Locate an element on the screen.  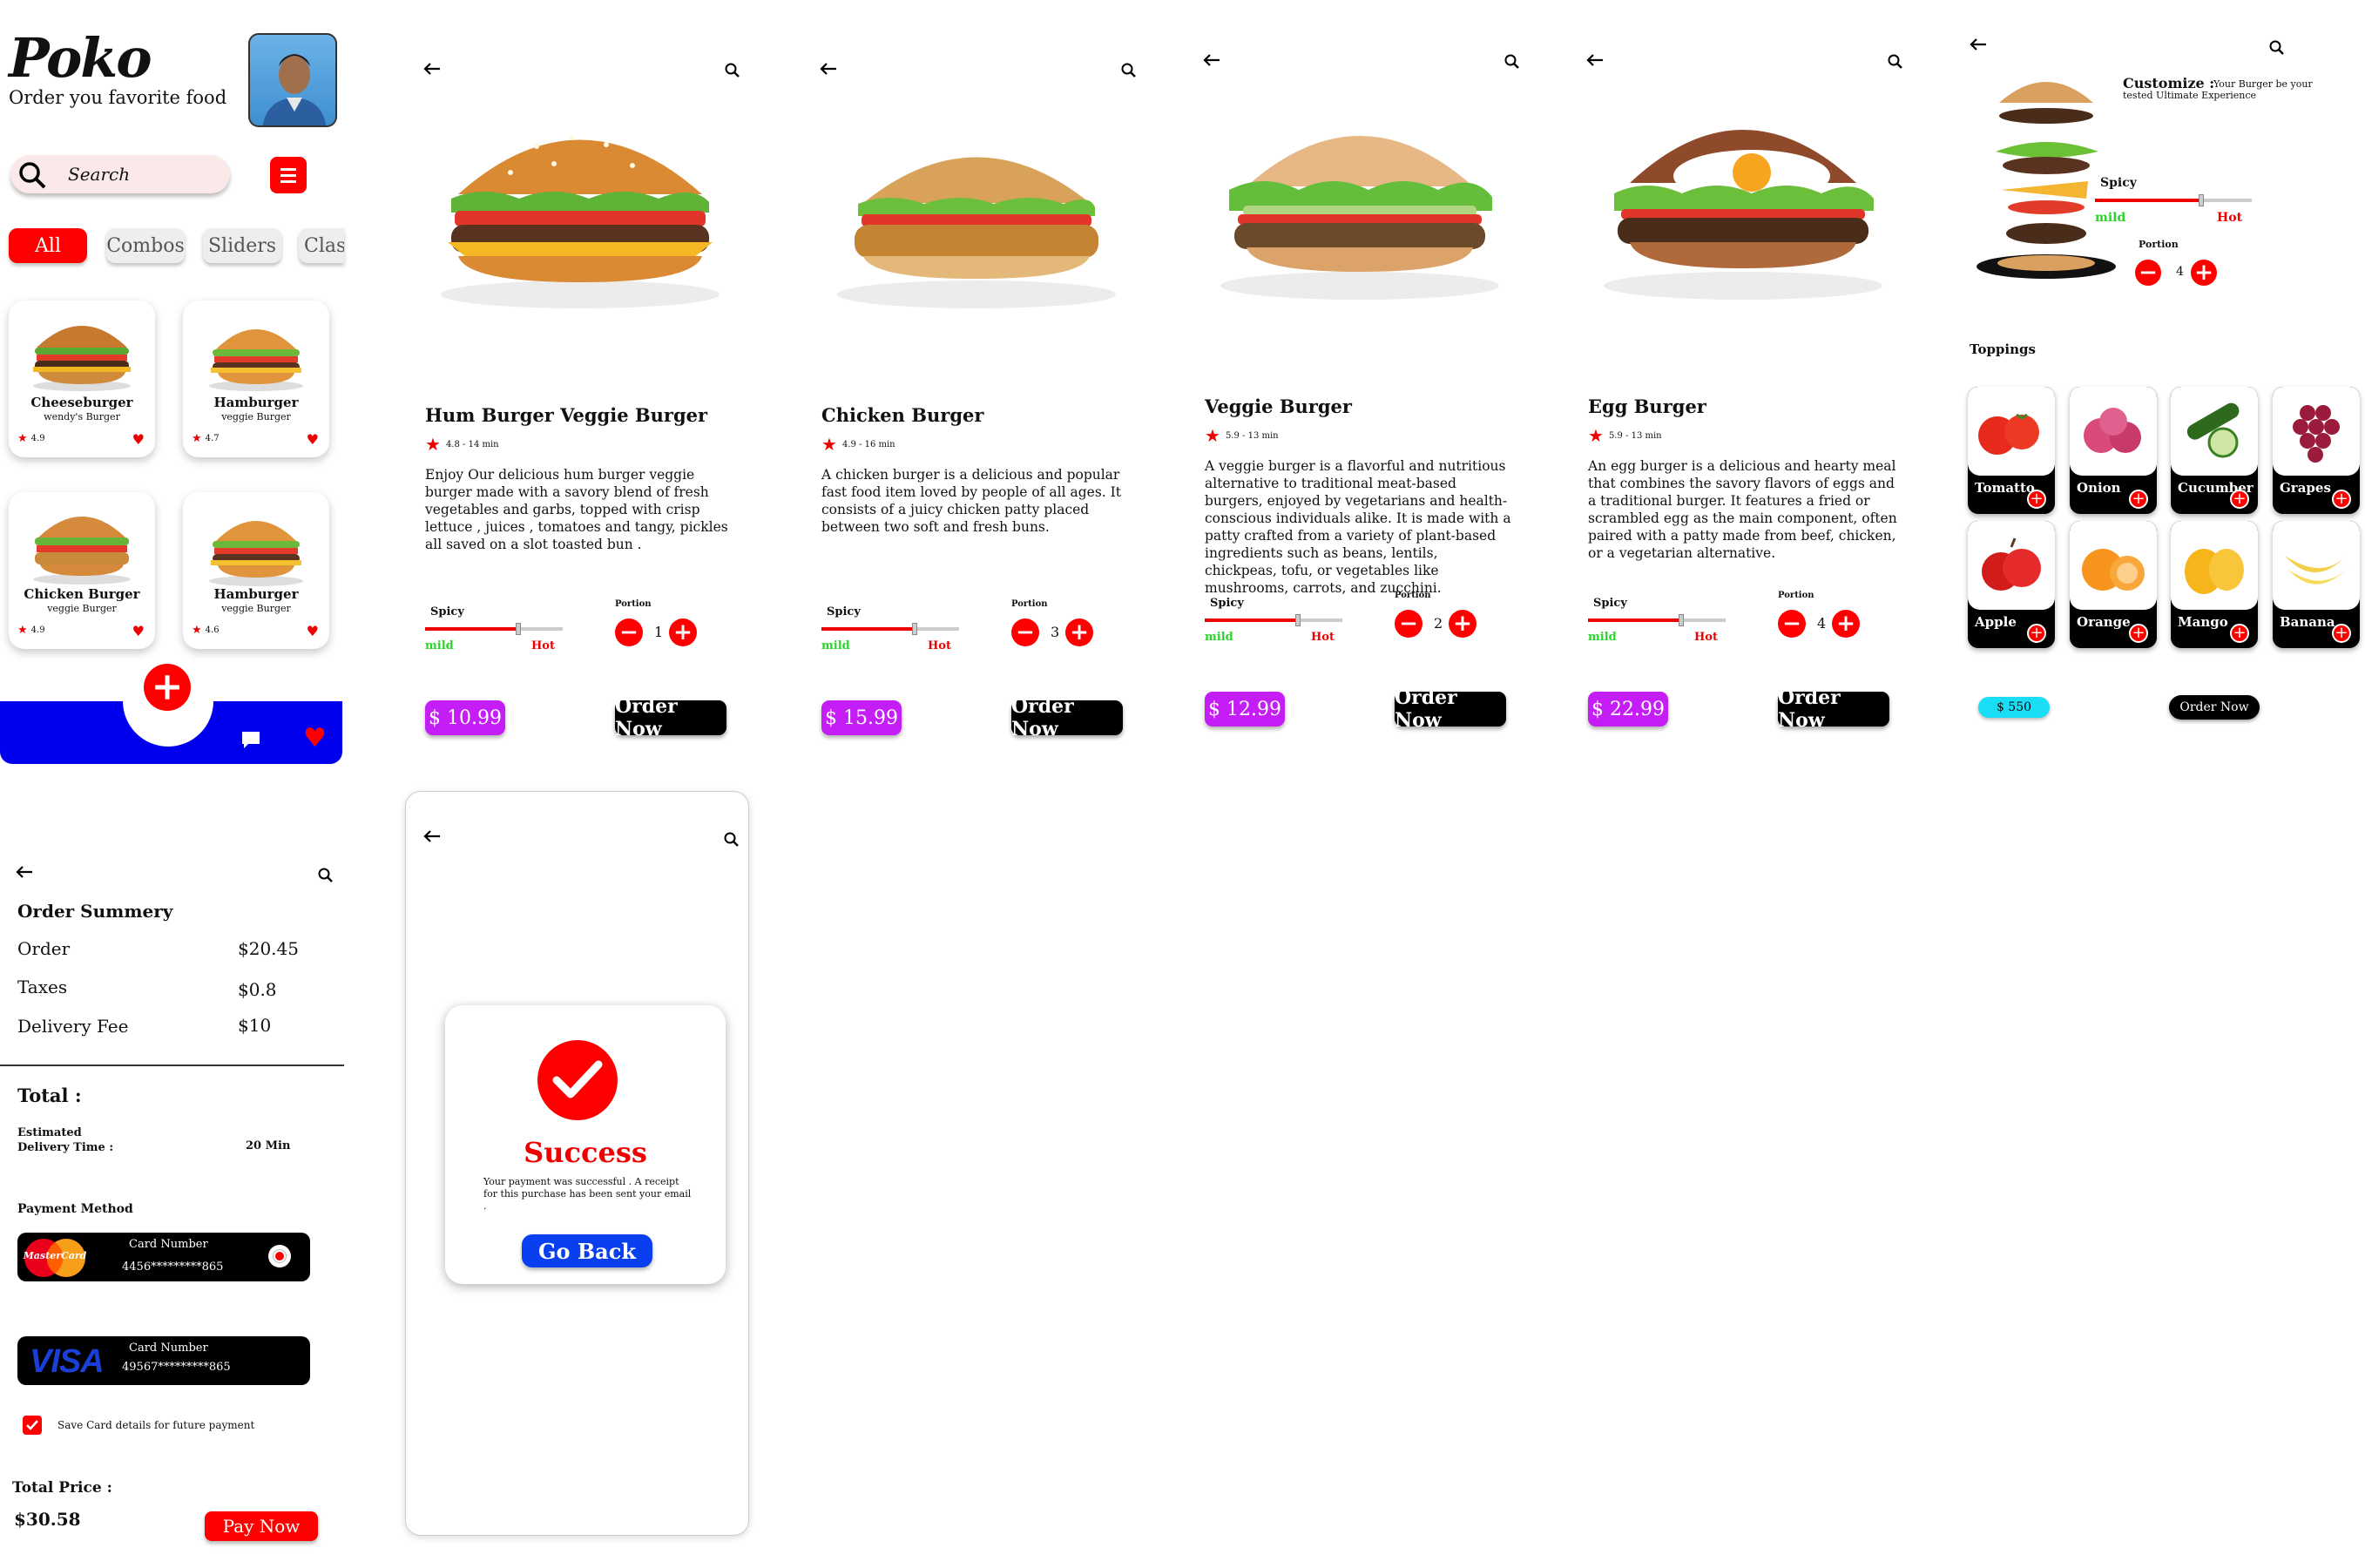
search-bar: Search is located at coordinates (120, 174).